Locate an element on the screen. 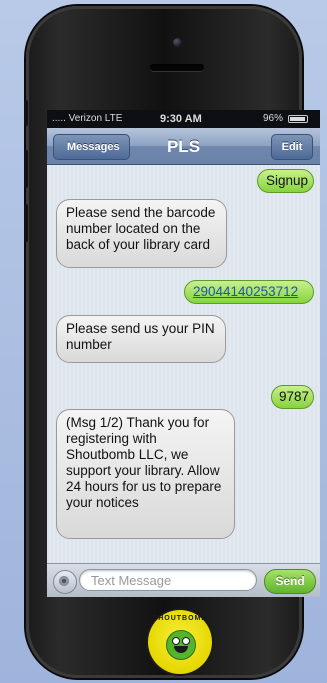 The image size is (327, 683). earpiece-speaker is located at coordinates (177, 67).